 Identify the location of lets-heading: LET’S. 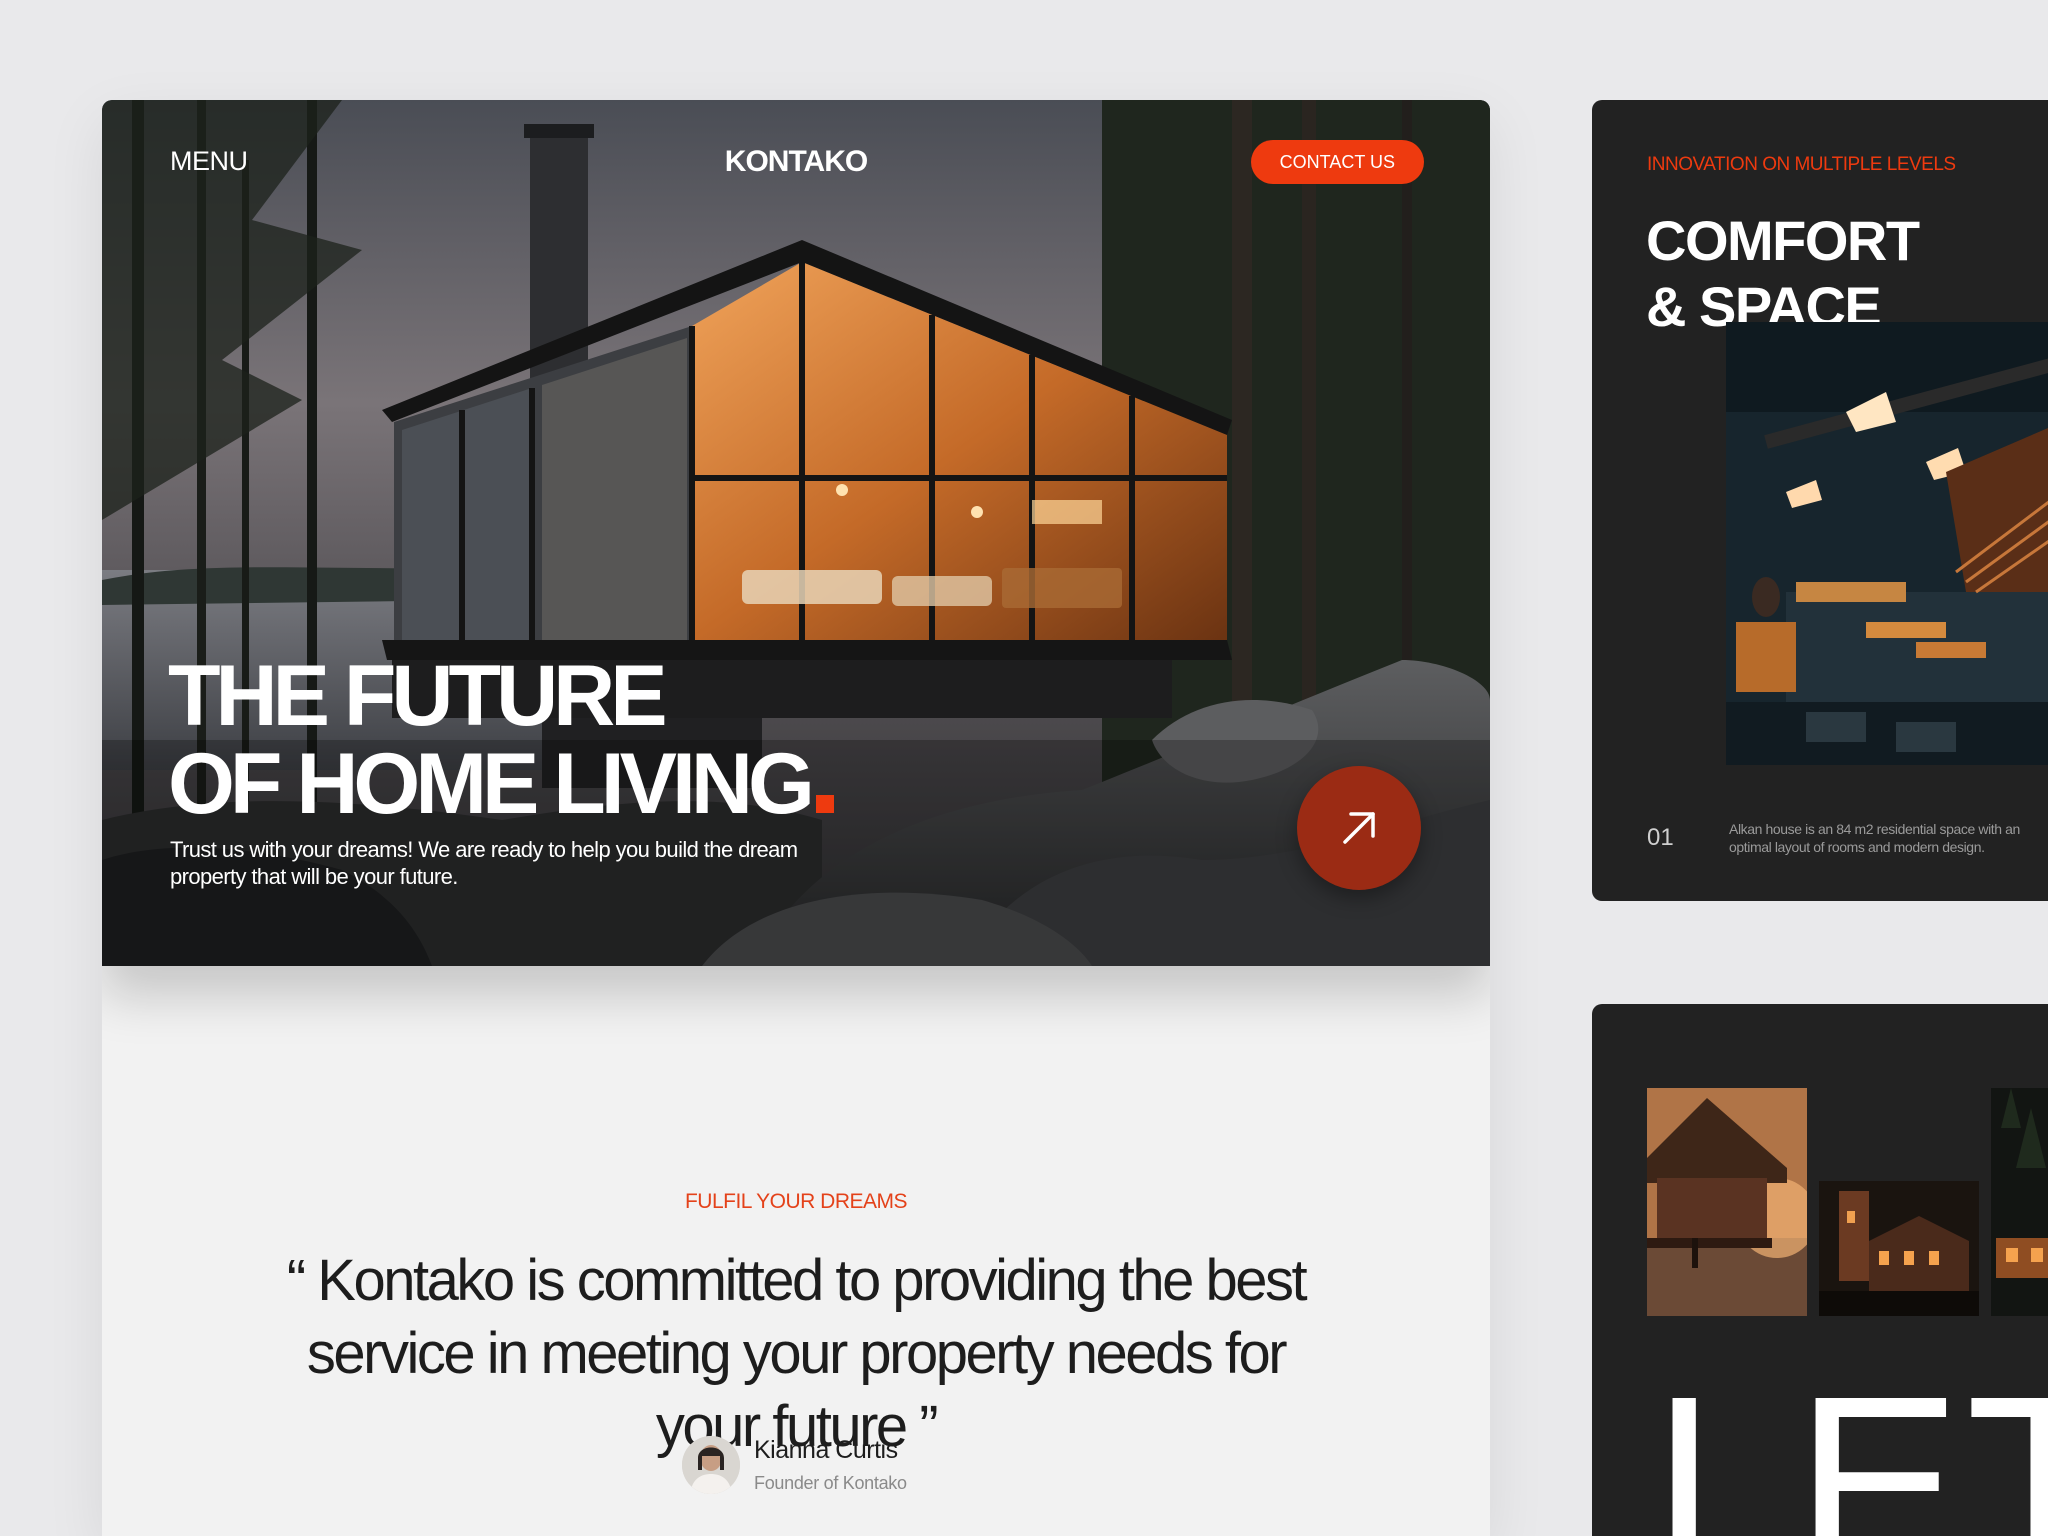
(1850, 1440).